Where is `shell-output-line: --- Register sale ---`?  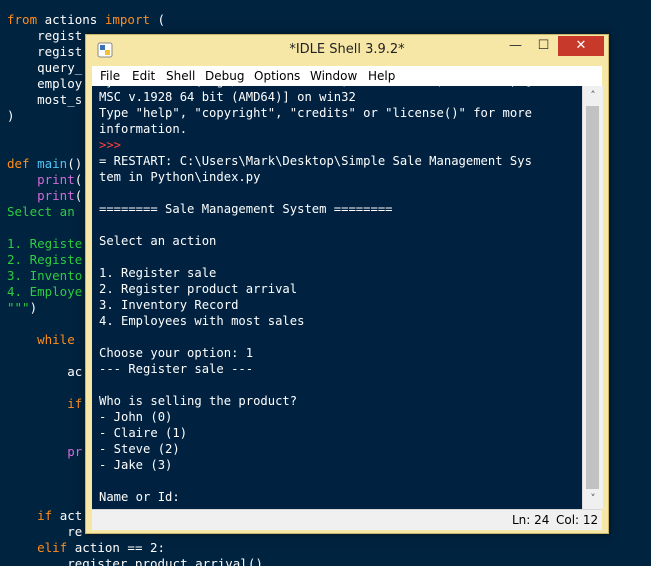
shell-output-line: --- Register sale --- is located at coordinates (176, 369).